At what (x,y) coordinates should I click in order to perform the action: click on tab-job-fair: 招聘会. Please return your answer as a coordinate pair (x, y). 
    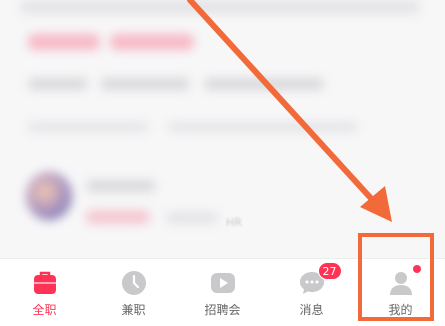
    Looking at the image, I should click on (222, 292).